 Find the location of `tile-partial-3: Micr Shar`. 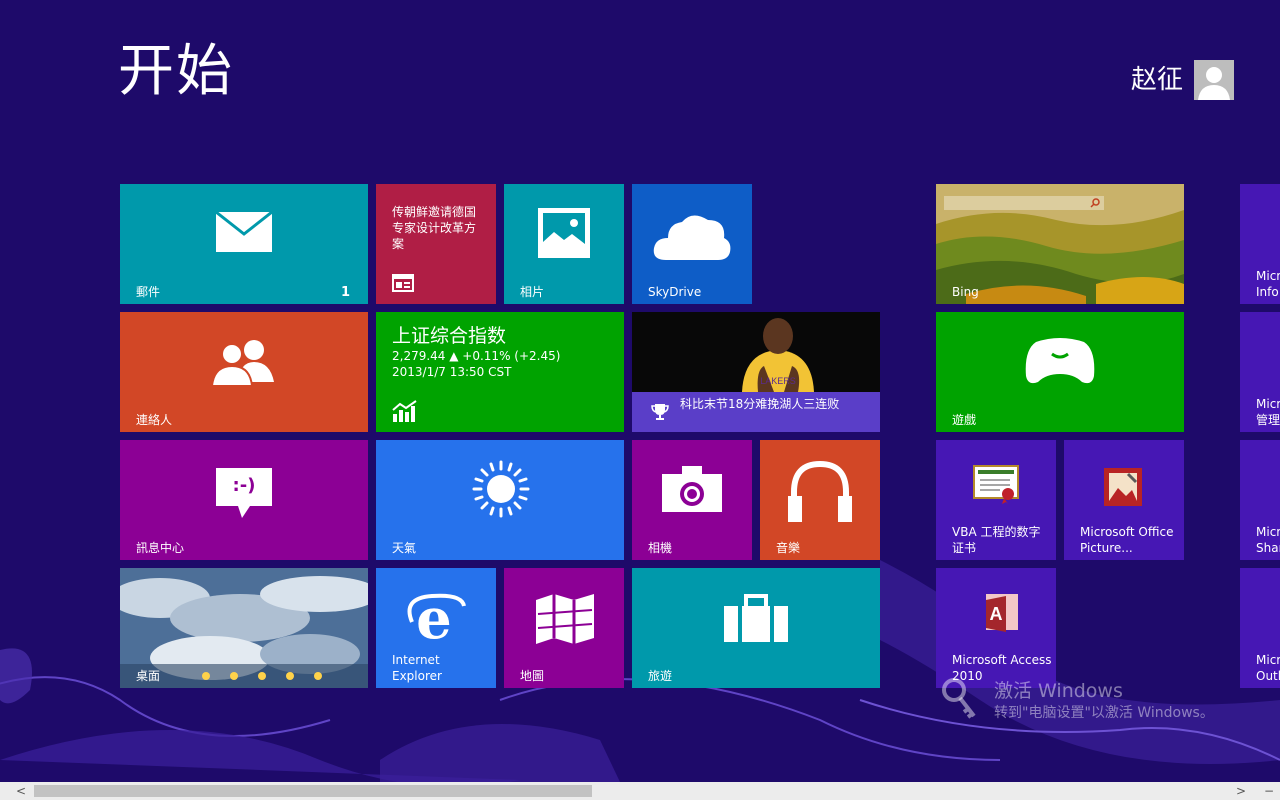

tile-partial-3: Micr Shar is located at coordinates (1260, 500).